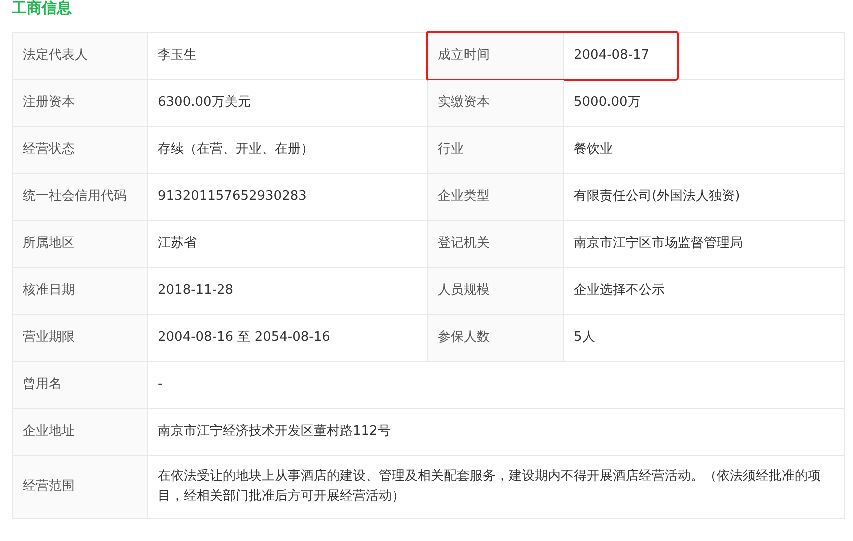 Image resolution: width=853 pixels, height=541 pixels. Describe the element at coordinates (244, 338) in the screenshot. I see `field-value: 2004-08-16 至 2054-08-16` at that location.